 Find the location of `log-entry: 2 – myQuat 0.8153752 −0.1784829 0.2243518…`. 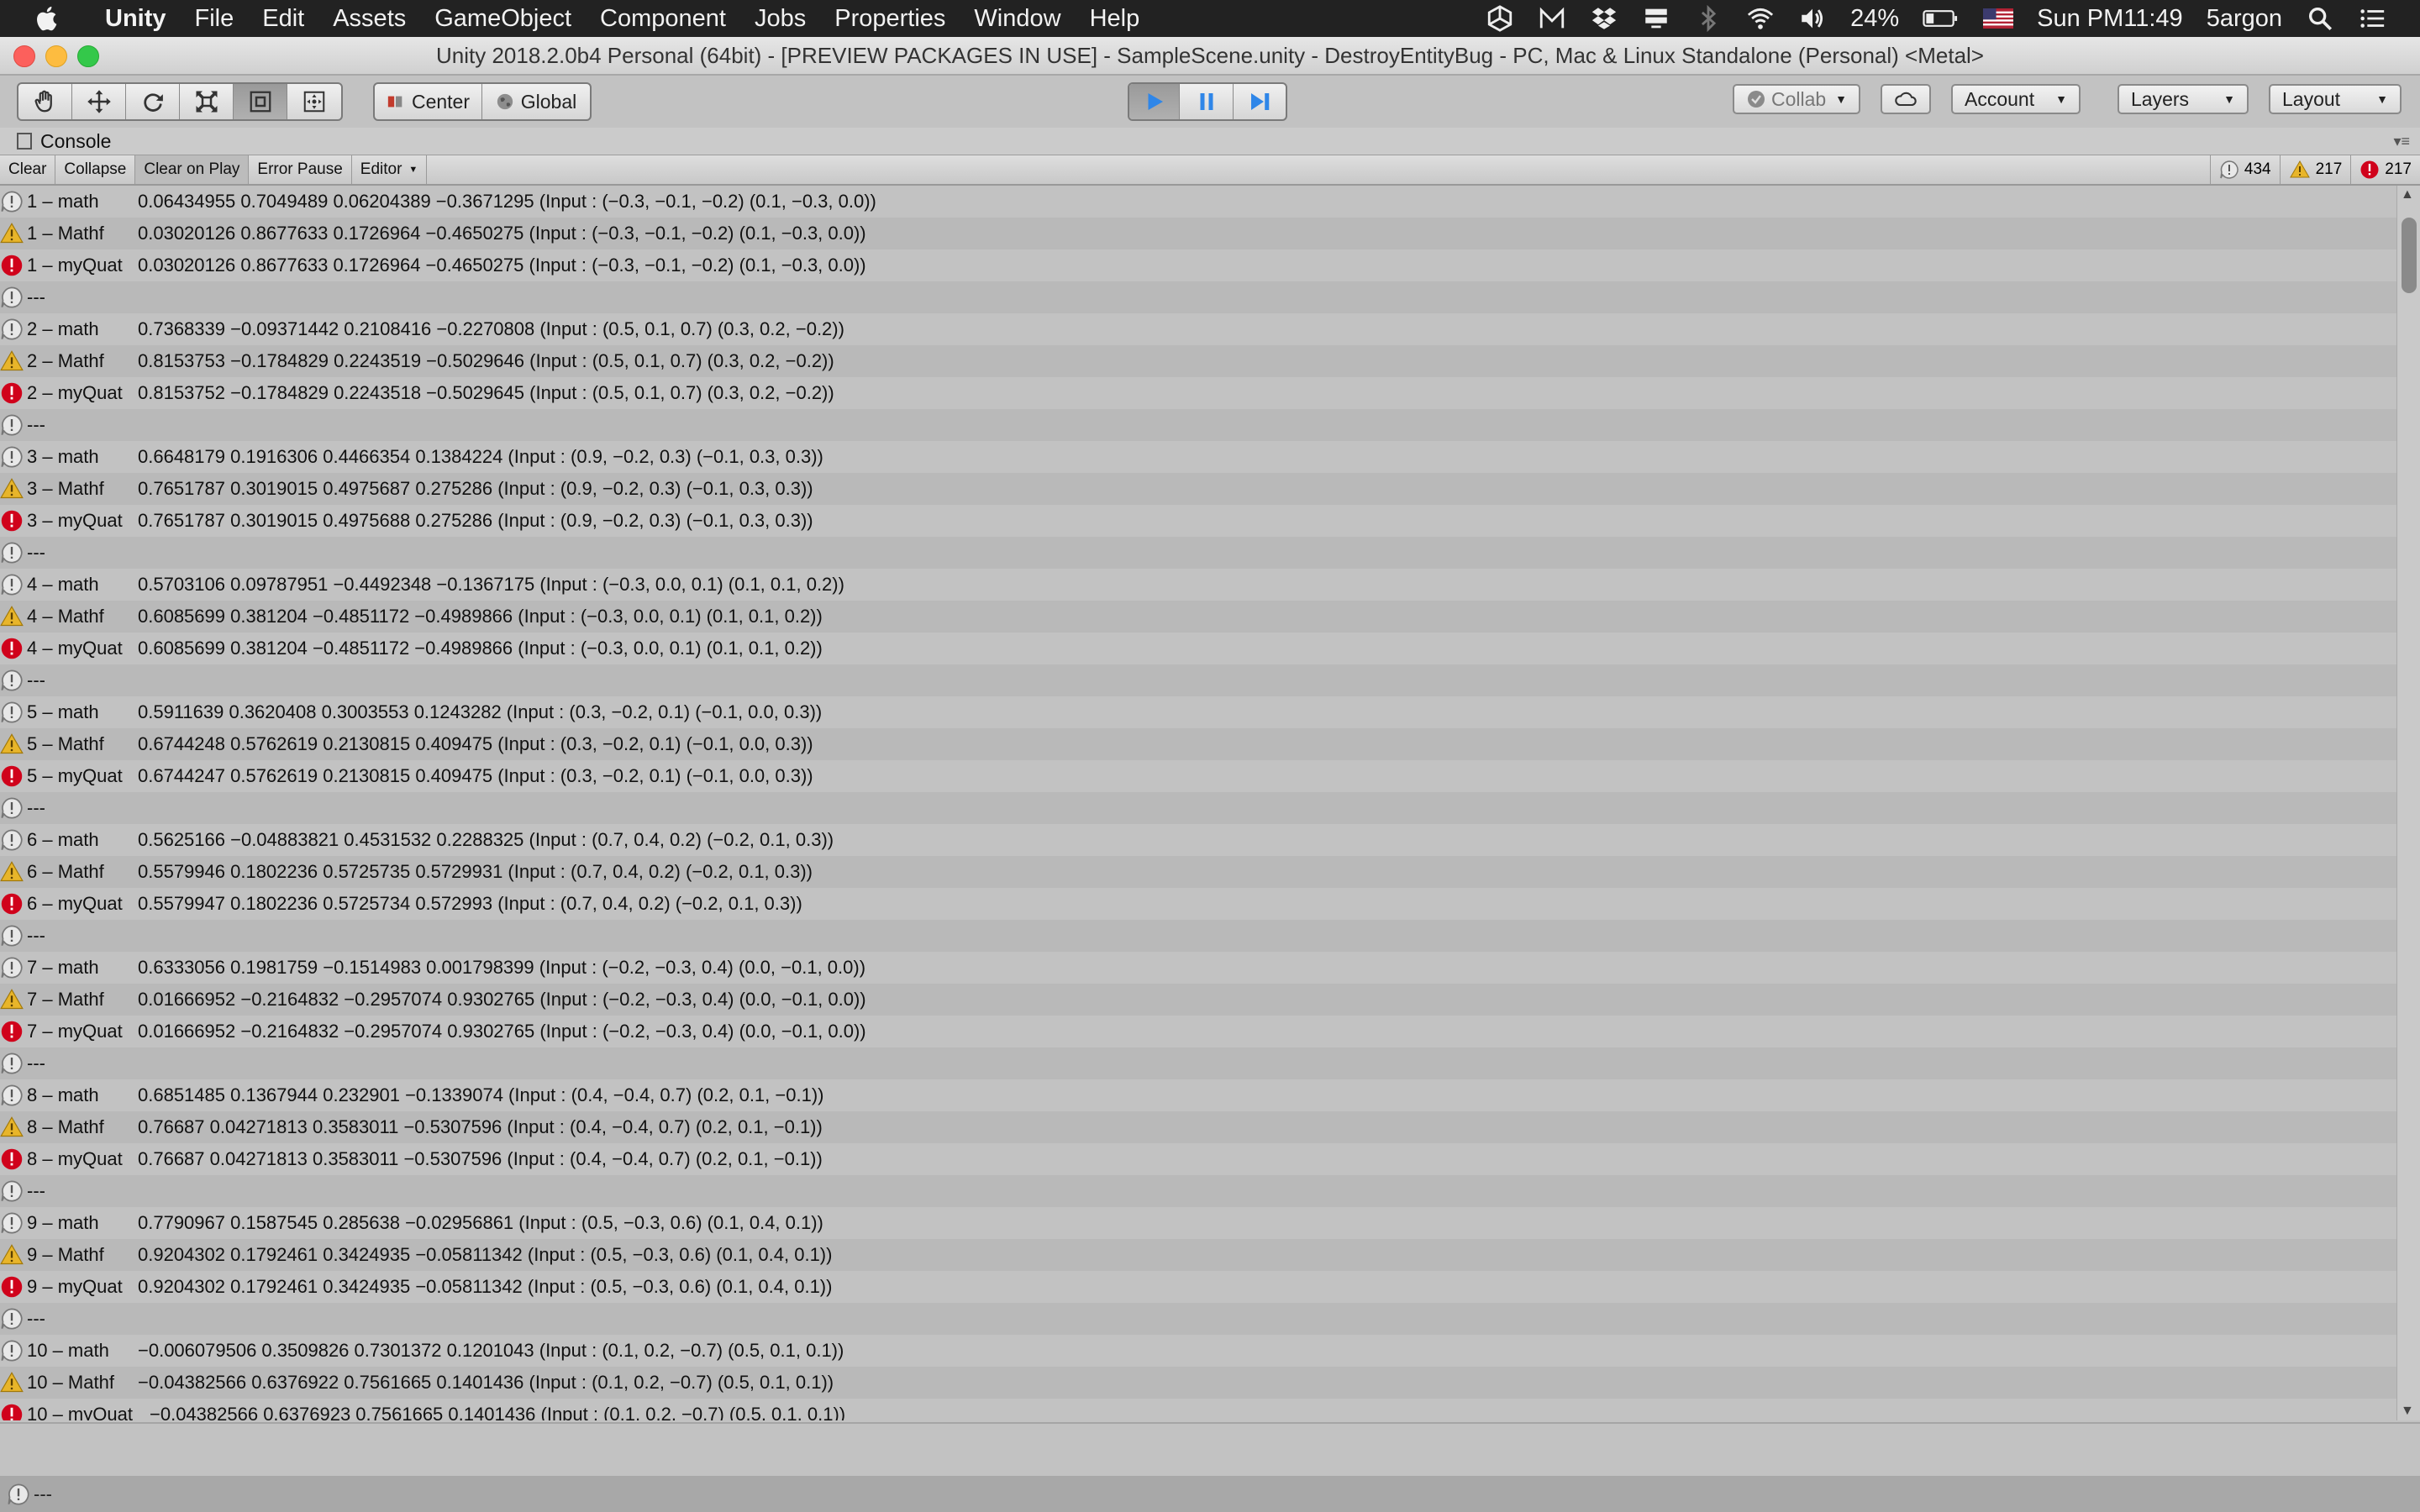

log-entry: 2 – myQuat 0.8153752 −0.1784829 0.2243518… is located at coordinates (1198, 393).